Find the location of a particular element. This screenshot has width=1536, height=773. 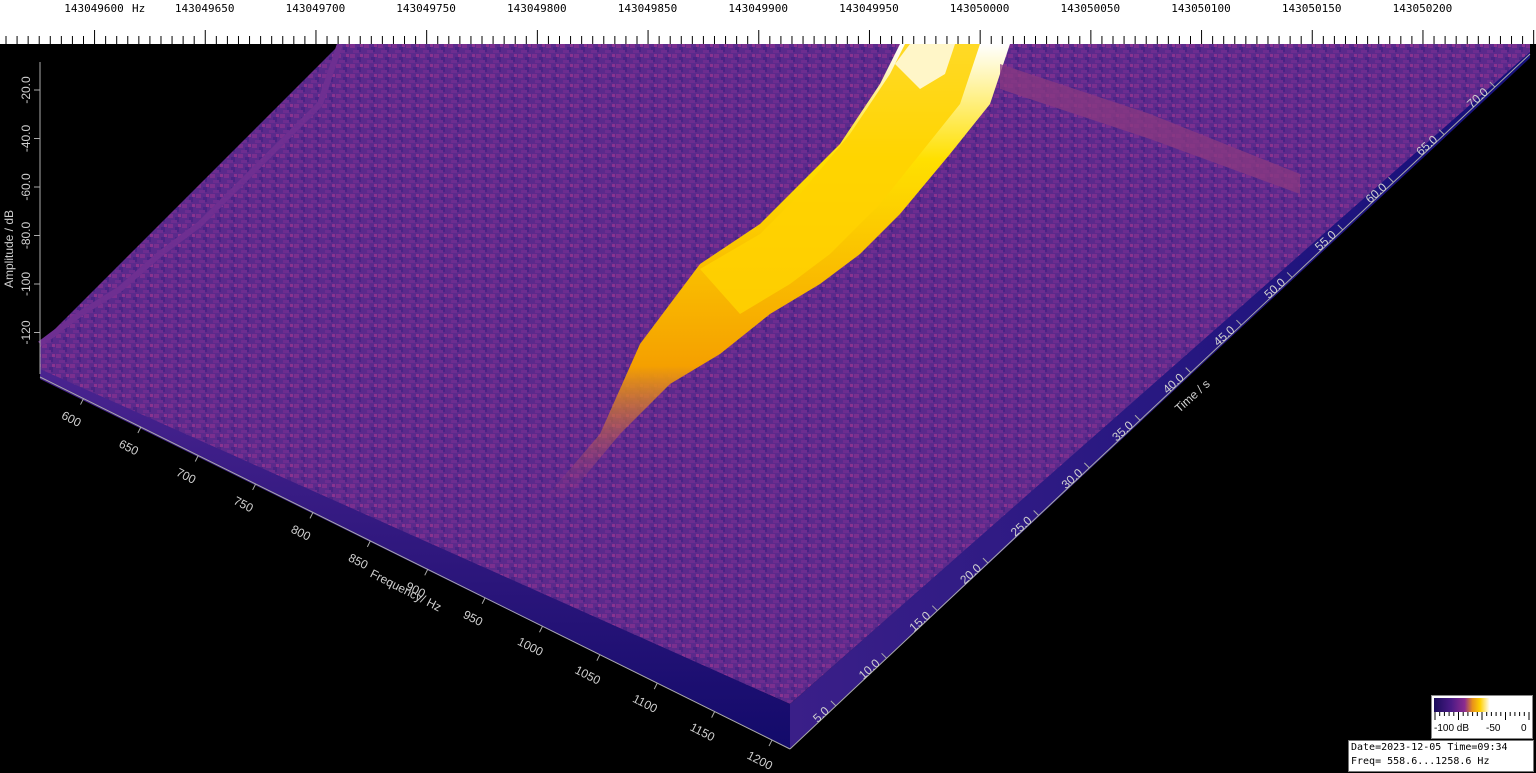

frequency-tick-label: 1000 is located at coordinates (530, 646).